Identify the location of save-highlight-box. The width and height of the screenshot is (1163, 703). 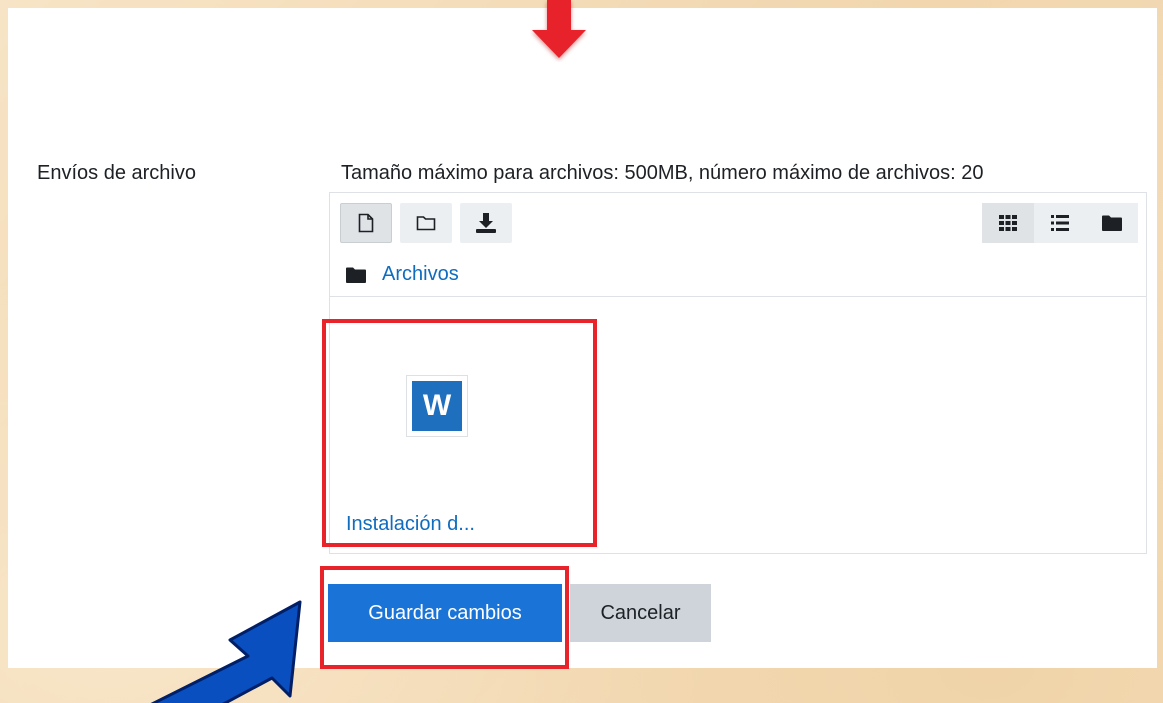
(444, 617).